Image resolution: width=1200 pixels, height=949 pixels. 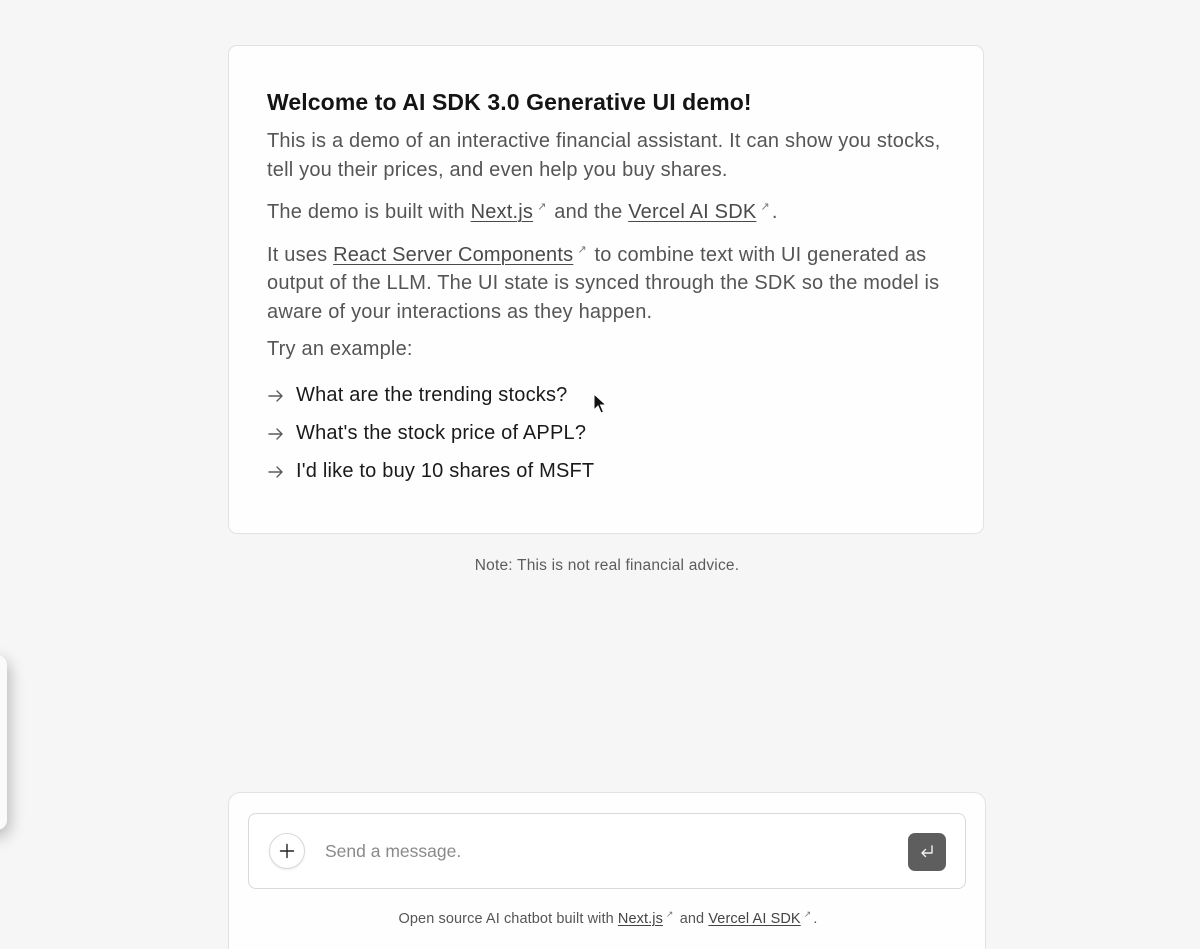 I want to click on mouse-cursor-icon, so click(x=600, y=403).